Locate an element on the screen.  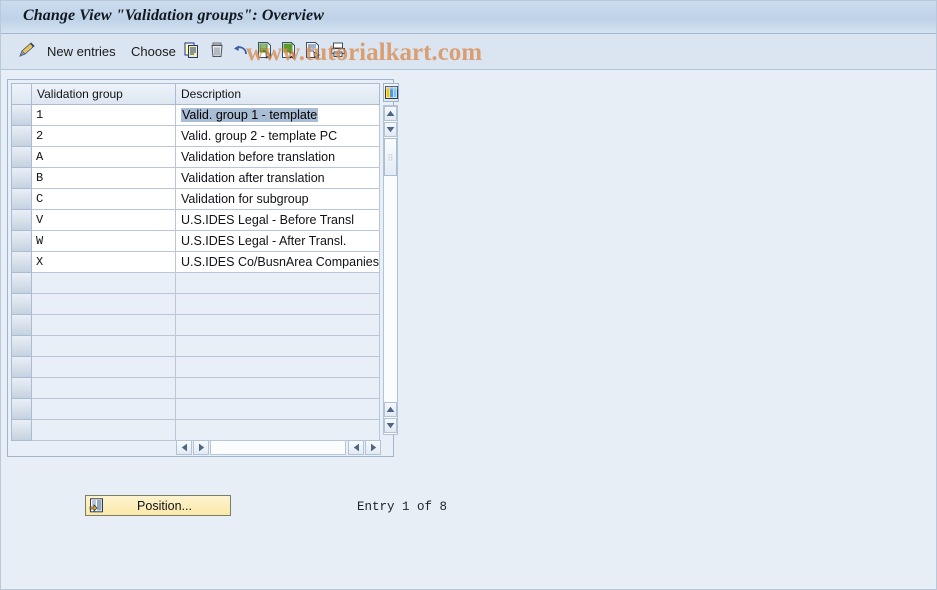
select-block-button is located at coordinates (289, 51).